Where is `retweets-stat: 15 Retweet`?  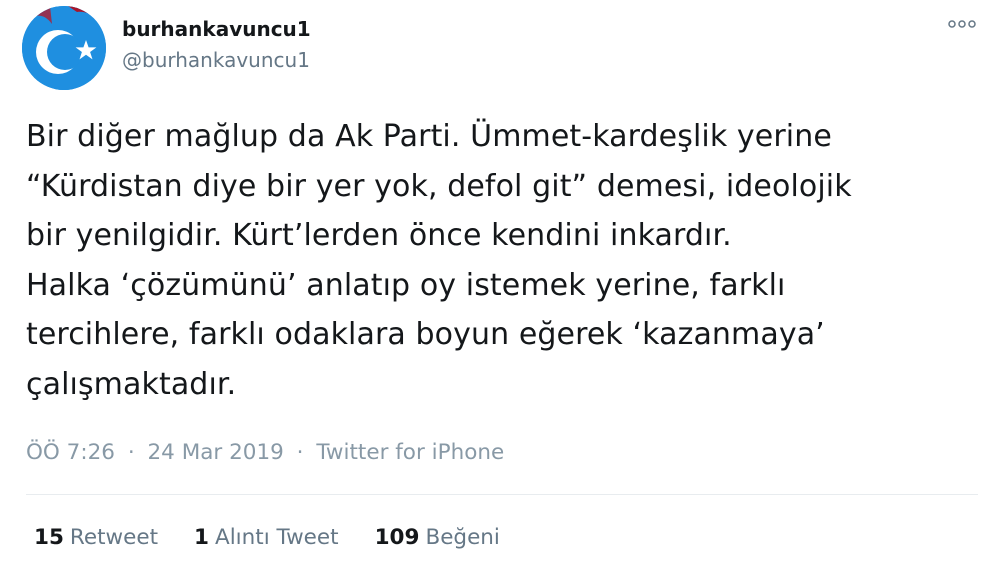
retweets-stat: 15 Retweet is located at coordinates (96, 537).